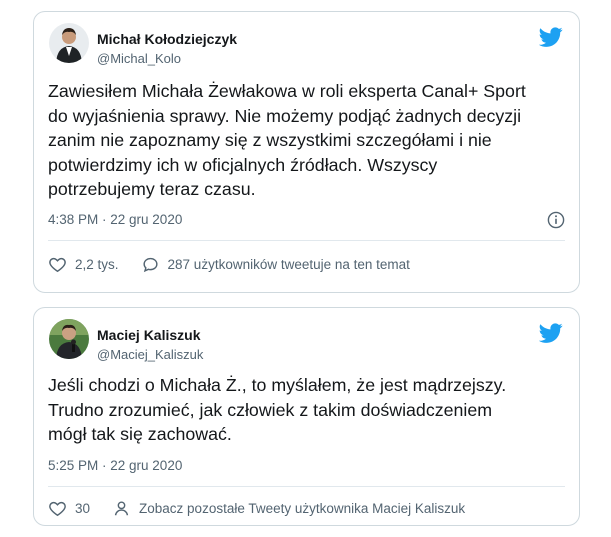  I want to click on author-handle: @Maciej_Kaliszuk, so click(150, 354).